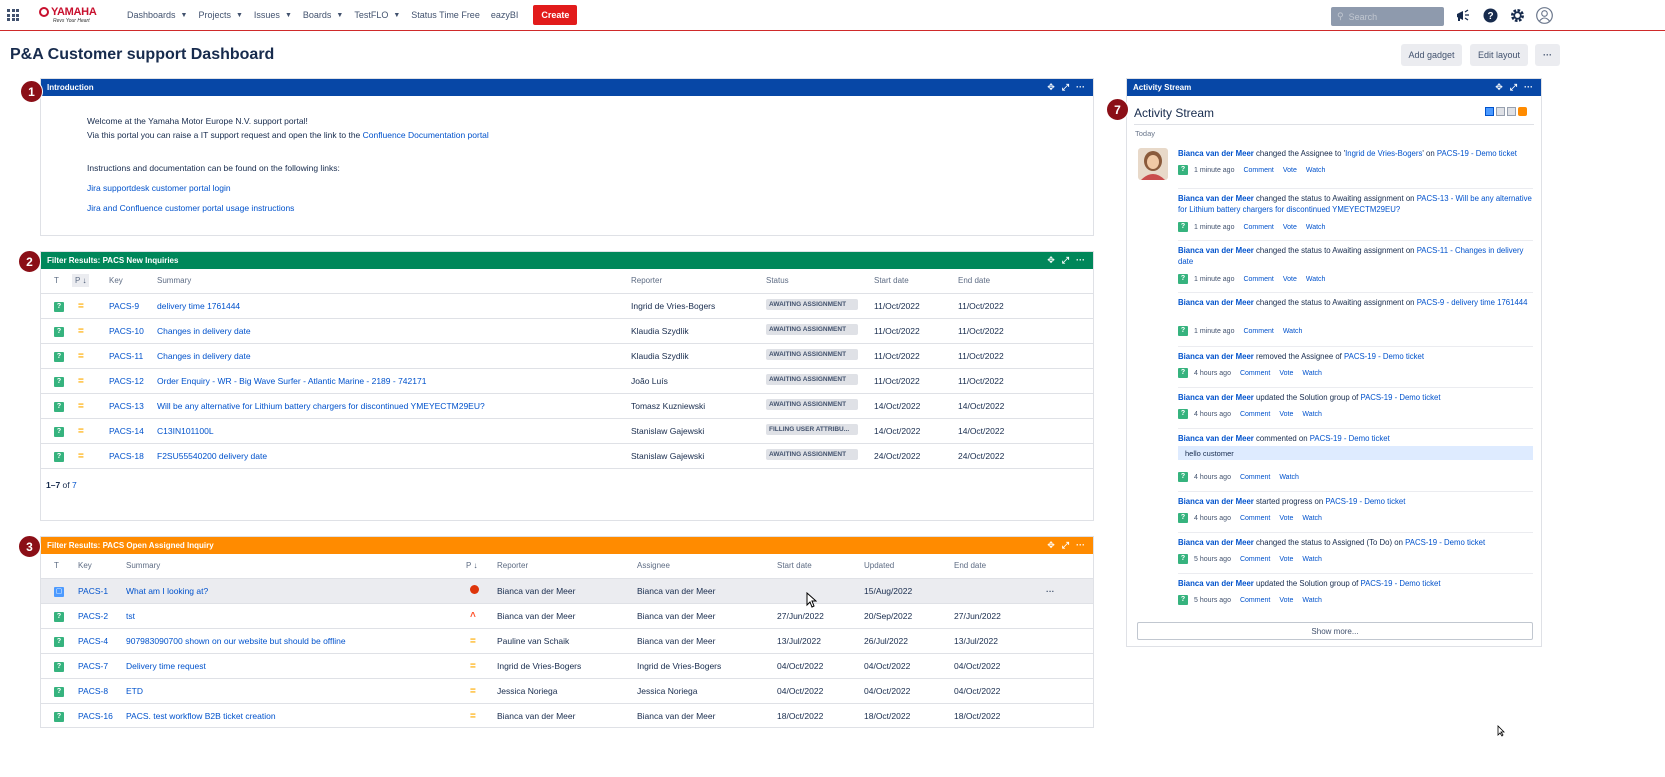 Image resolution: width=1665 pixels, height=777 pixels. What do you see at coordinates (1522, 111) in the screenshot?
I see `rss-feed-icon` at bounding box center [1522, 111].